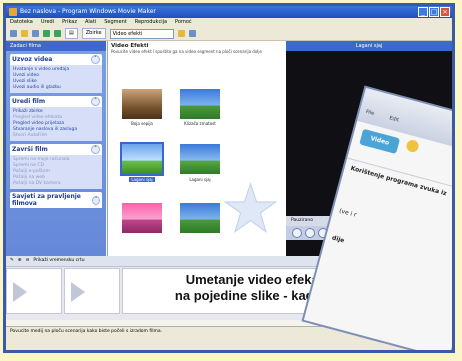 This screenshot has width=462, height=361. I want to click on card-menu-edit: Edit, so click(394, 119).